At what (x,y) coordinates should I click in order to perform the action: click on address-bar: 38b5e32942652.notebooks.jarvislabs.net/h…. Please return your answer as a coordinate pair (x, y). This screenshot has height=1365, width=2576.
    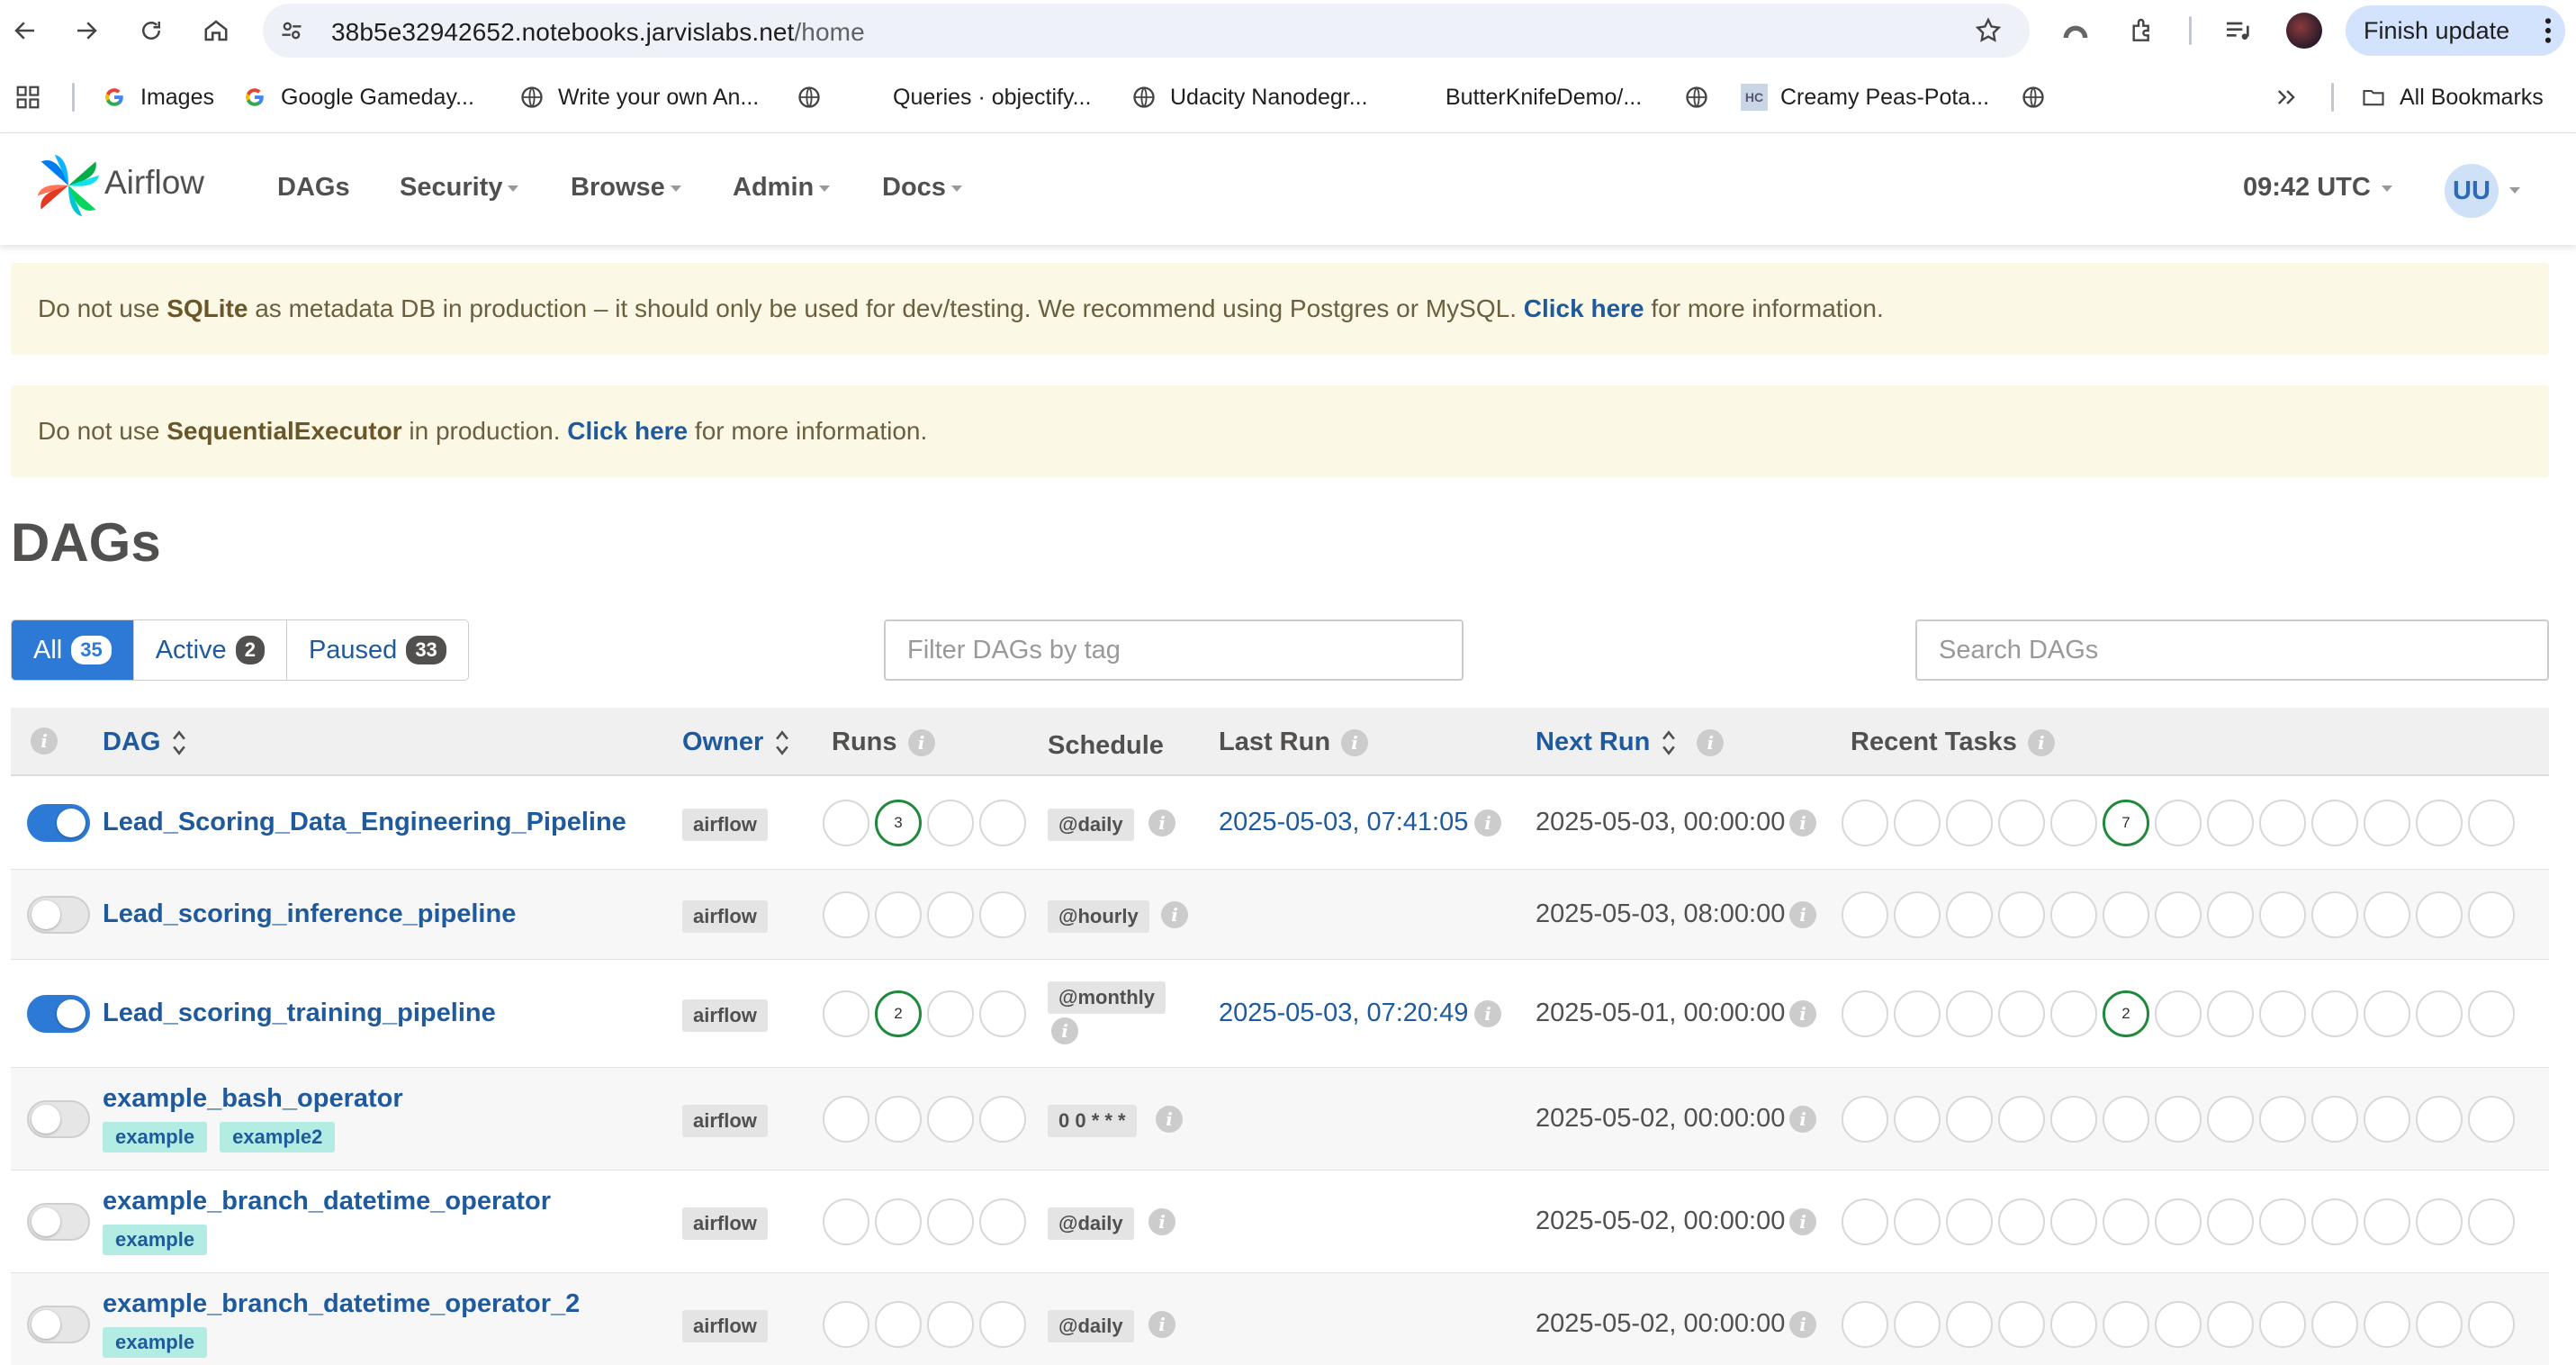
    Looking at the image, I should click on (1146, 31).